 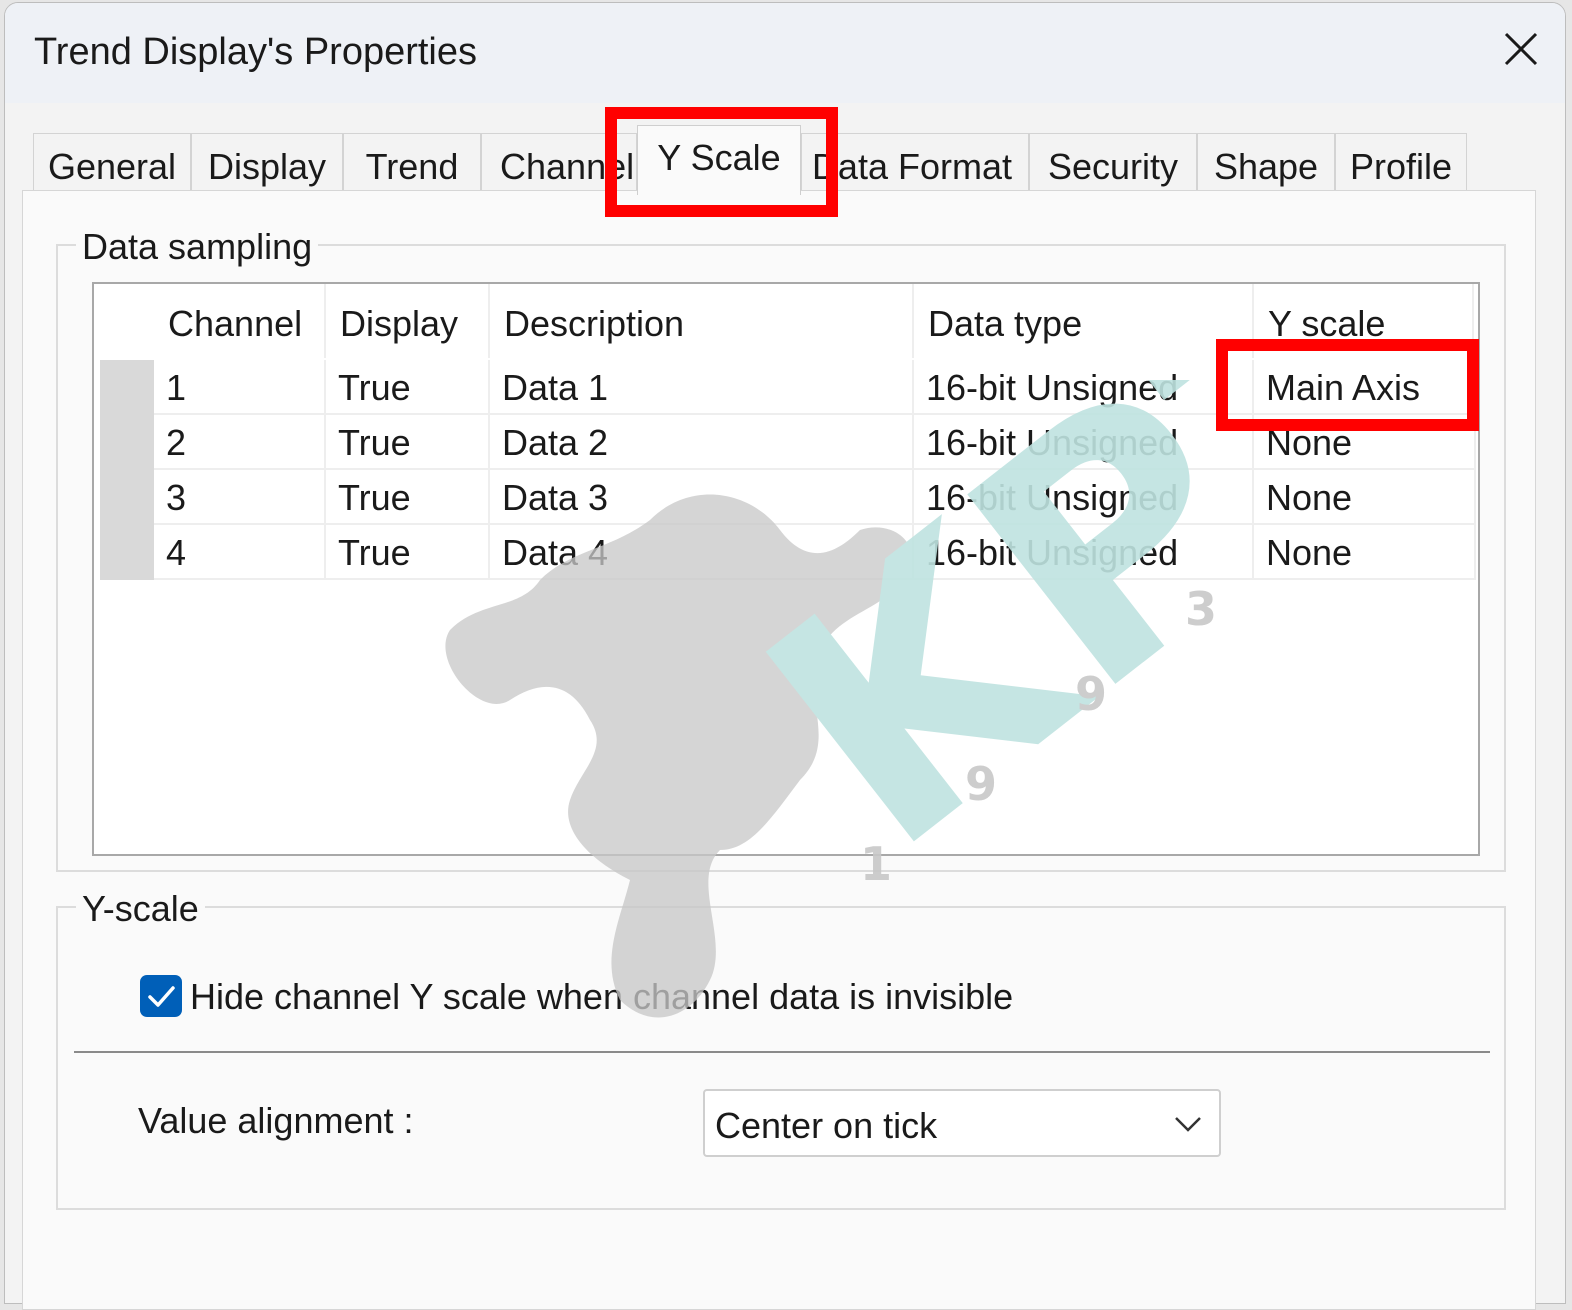 What do you see at coordinates (962, 1123) in the screenshot?
I see `value-alignment-select: Center on tick` at bounding box center [962, 1123].